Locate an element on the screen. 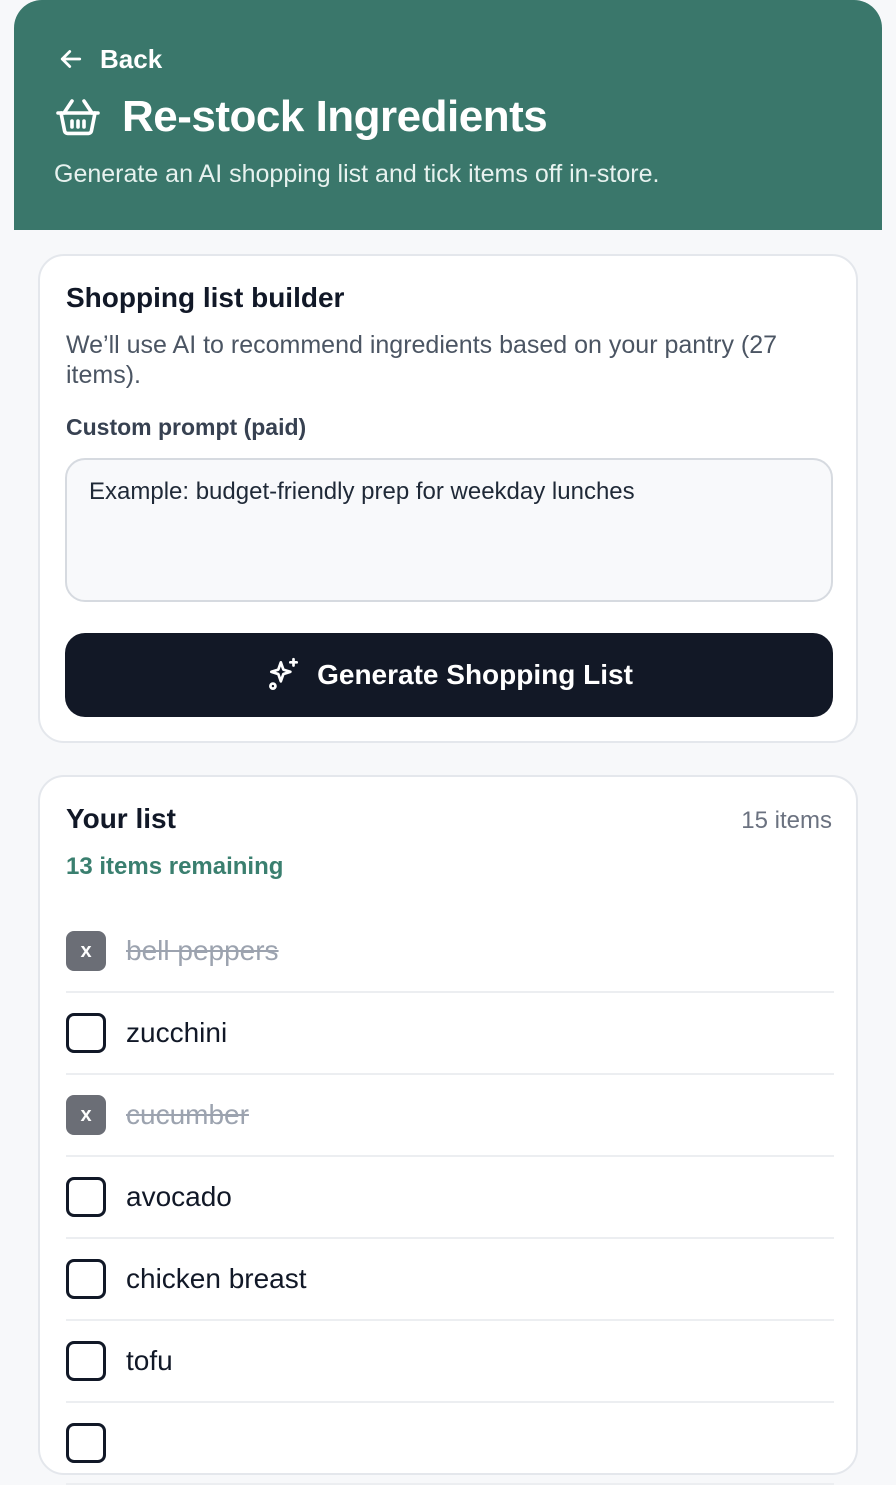  basket-icon is located at coordinates (78, 117).